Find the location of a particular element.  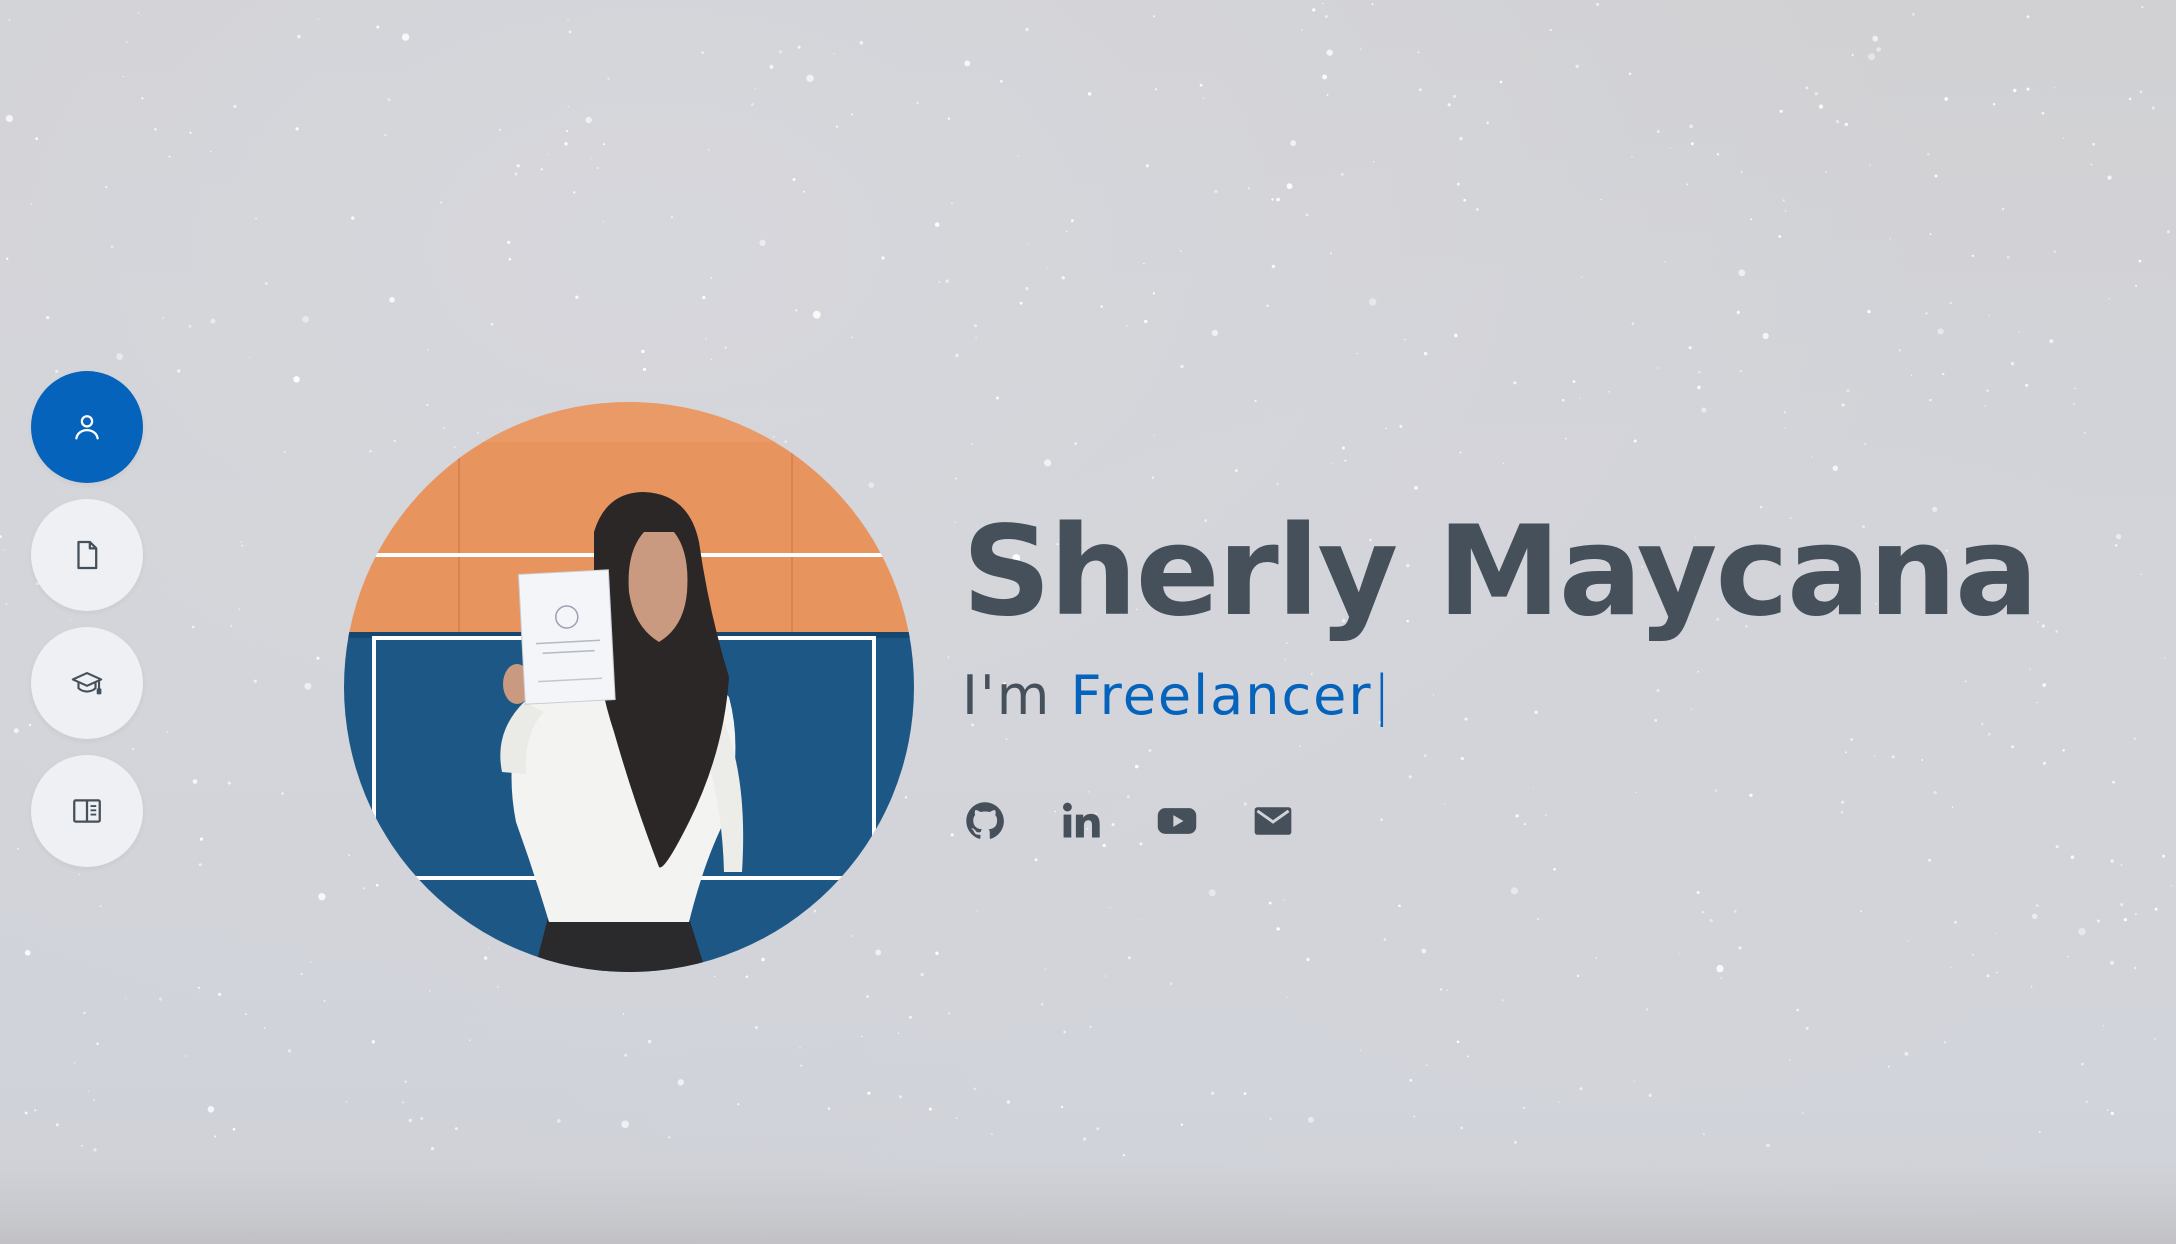

linkedin-link is located at coordinates (1081, 821).